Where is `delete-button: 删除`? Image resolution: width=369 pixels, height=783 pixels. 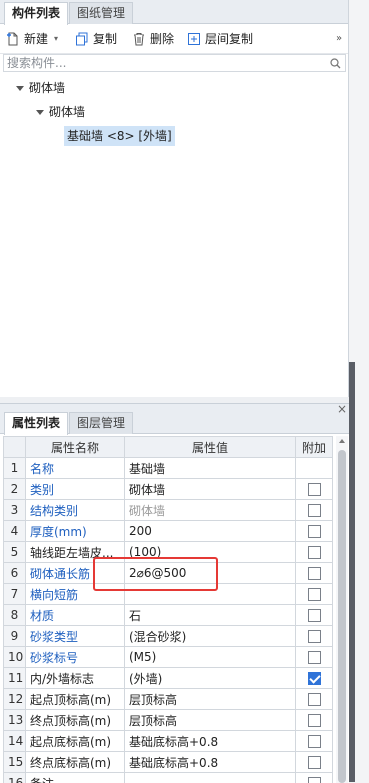
delete-button: 删除 is located at coordinates (153, 39).